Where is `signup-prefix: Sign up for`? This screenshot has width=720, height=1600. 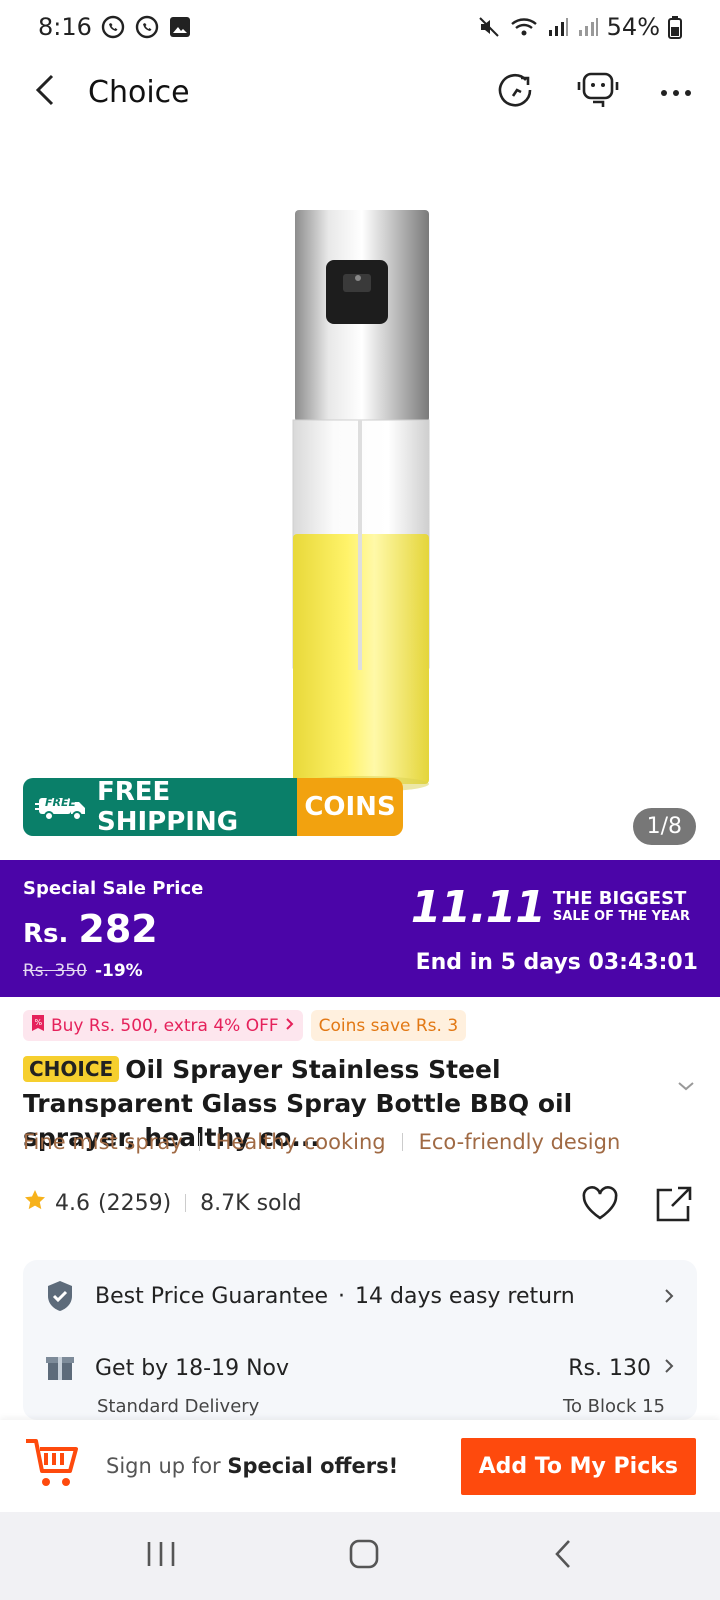
signup-prefix: Sign up for is located at coordinates (167, 1466).